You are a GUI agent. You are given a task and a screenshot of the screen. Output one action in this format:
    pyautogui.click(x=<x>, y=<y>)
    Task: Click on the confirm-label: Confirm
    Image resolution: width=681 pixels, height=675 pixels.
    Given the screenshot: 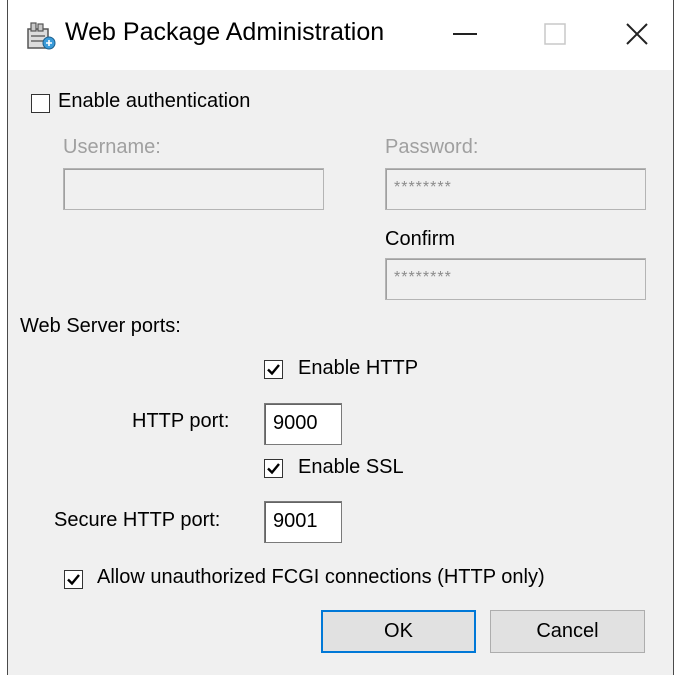 What is the action you would take?
    pyautogui.click(x=420, y=239)
    